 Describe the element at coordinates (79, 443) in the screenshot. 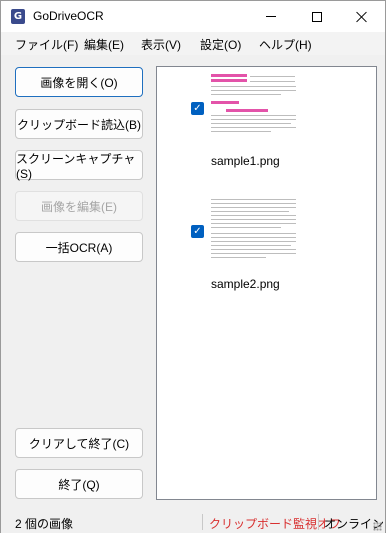

I see `clear-and-exit-button: クリアして終了(C)` at that location.